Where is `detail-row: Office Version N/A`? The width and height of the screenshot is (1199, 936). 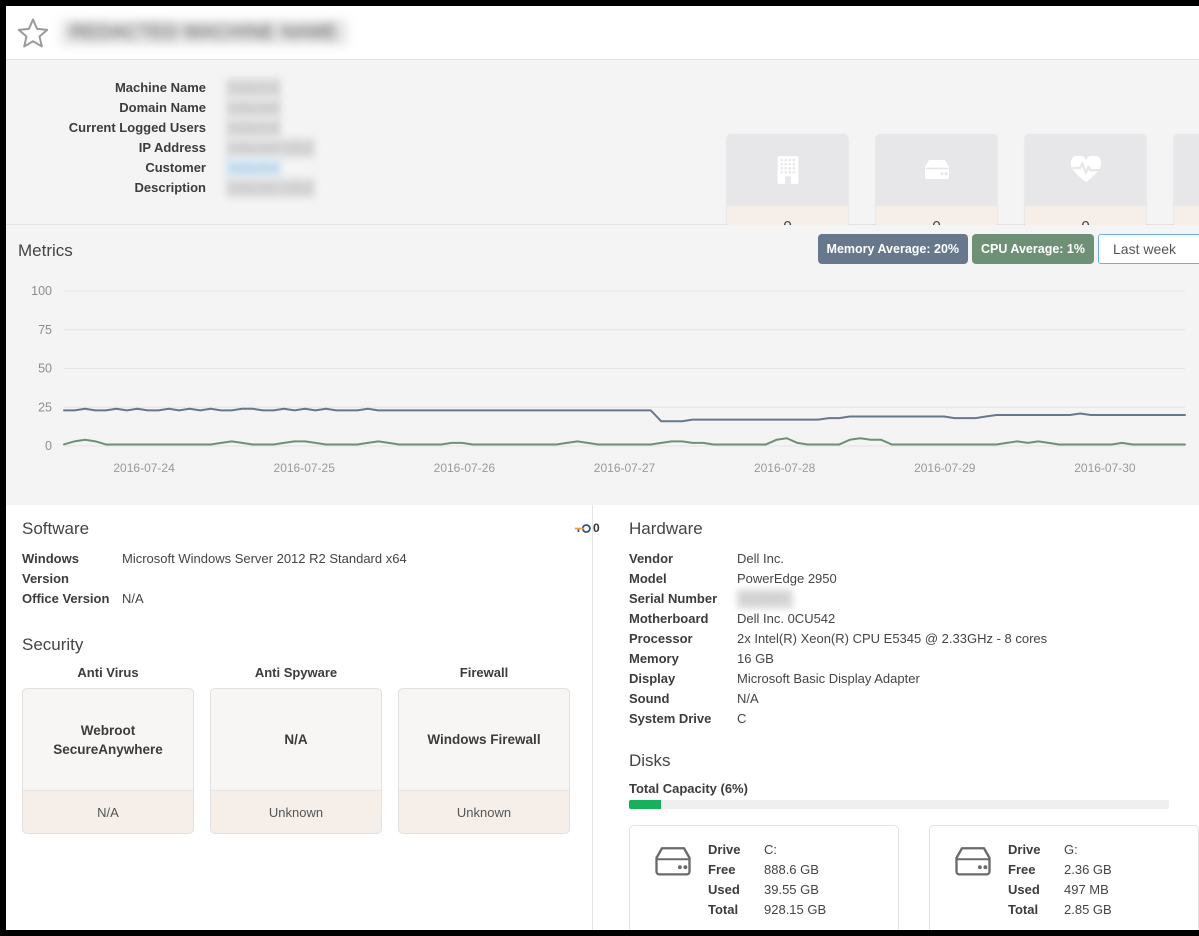 detail-row: Office Version N/A is located at coordinates (307, 599).